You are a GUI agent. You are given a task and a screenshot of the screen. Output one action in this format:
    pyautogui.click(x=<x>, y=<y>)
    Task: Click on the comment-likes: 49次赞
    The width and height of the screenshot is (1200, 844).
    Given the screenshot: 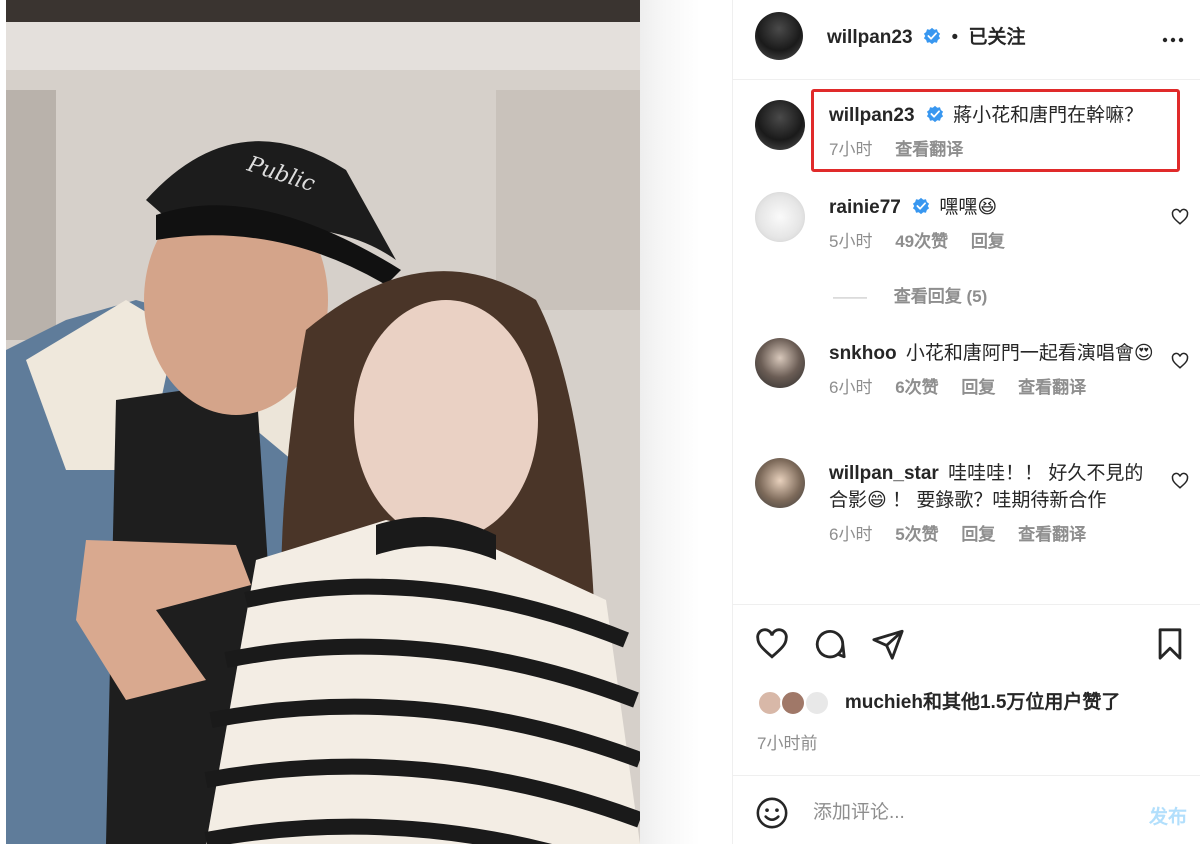 What is the action you would take?
    pyautogui.click(x=921, y=241)
    